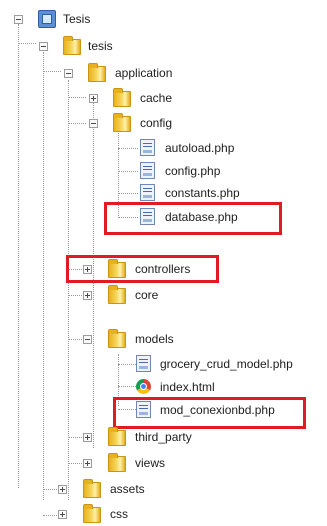 This screenshot has width=327, height=526. What do you see at coordinates (119, 514) in the screenshot?
I see `tree-node-label: css` at bounding box center [119, 514].